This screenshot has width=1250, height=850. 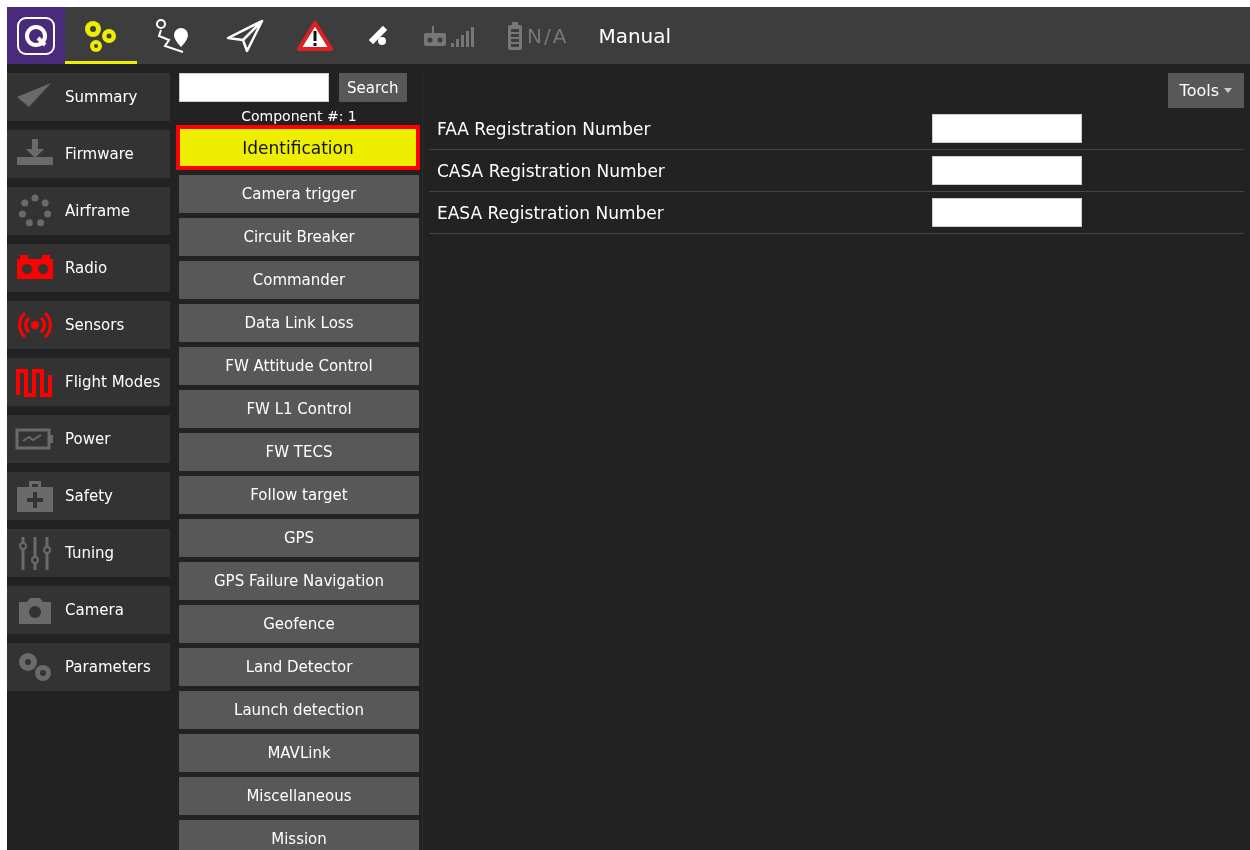 What do you see at coordinates (88, 553) in the screenshot?
I see `sidebar-item: Tuning` at bounding box center [88, 553].